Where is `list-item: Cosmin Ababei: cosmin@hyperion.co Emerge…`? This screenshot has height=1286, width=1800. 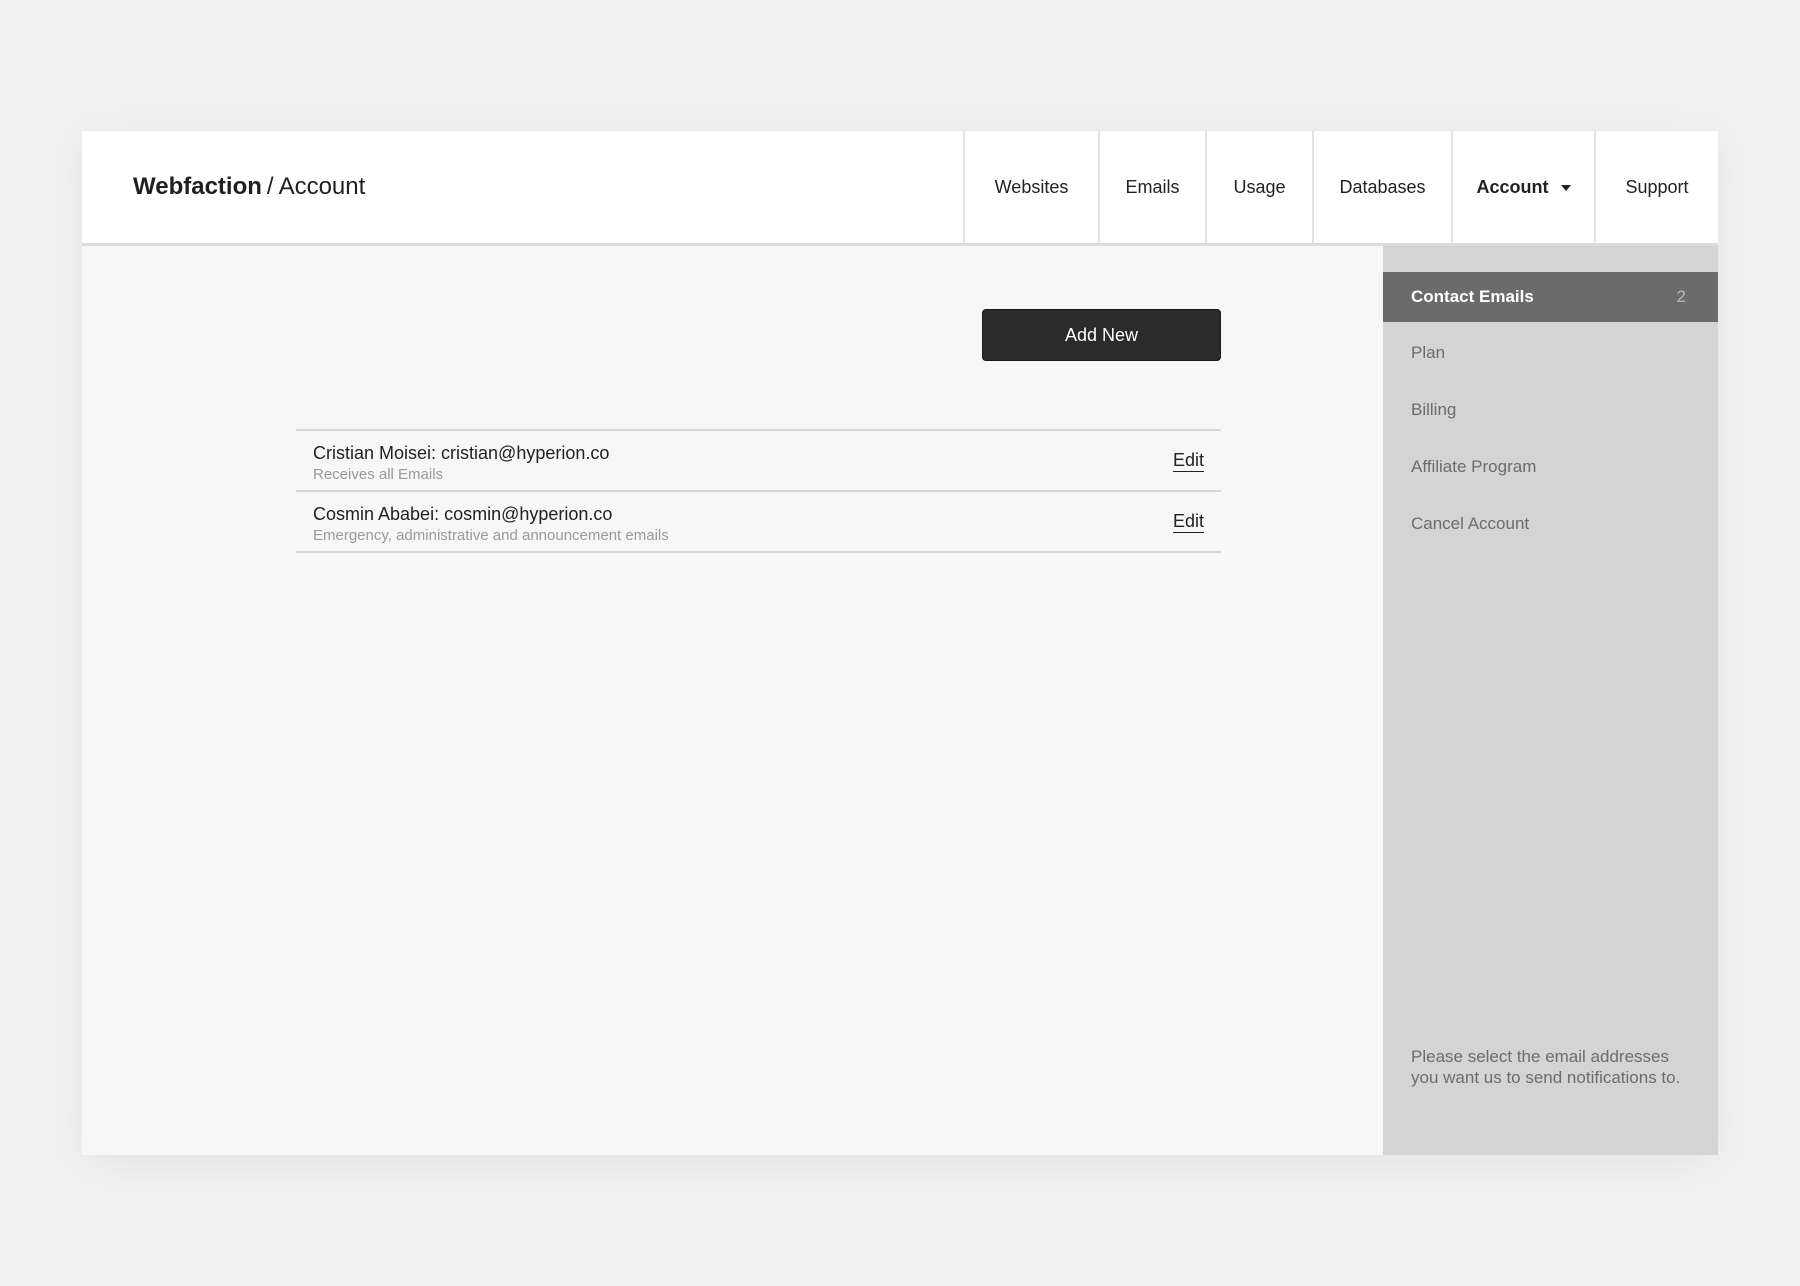 list-item: Cosmin Ababei: cosmin@hyperion.co Emerge… is located at coordinates (758, 522).